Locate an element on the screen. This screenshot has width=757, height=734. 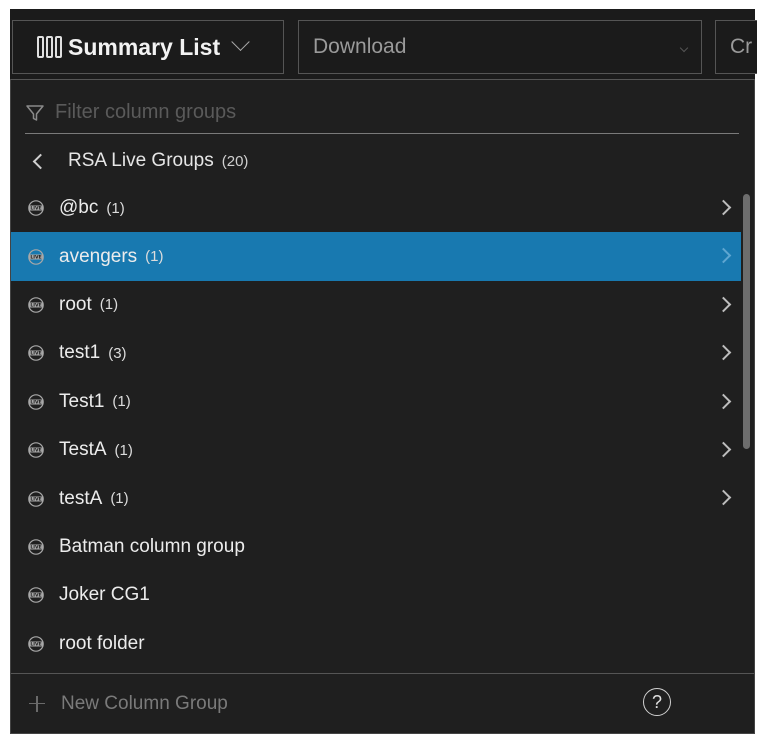
chevron-left-icon is located at coordinates (40, 161).